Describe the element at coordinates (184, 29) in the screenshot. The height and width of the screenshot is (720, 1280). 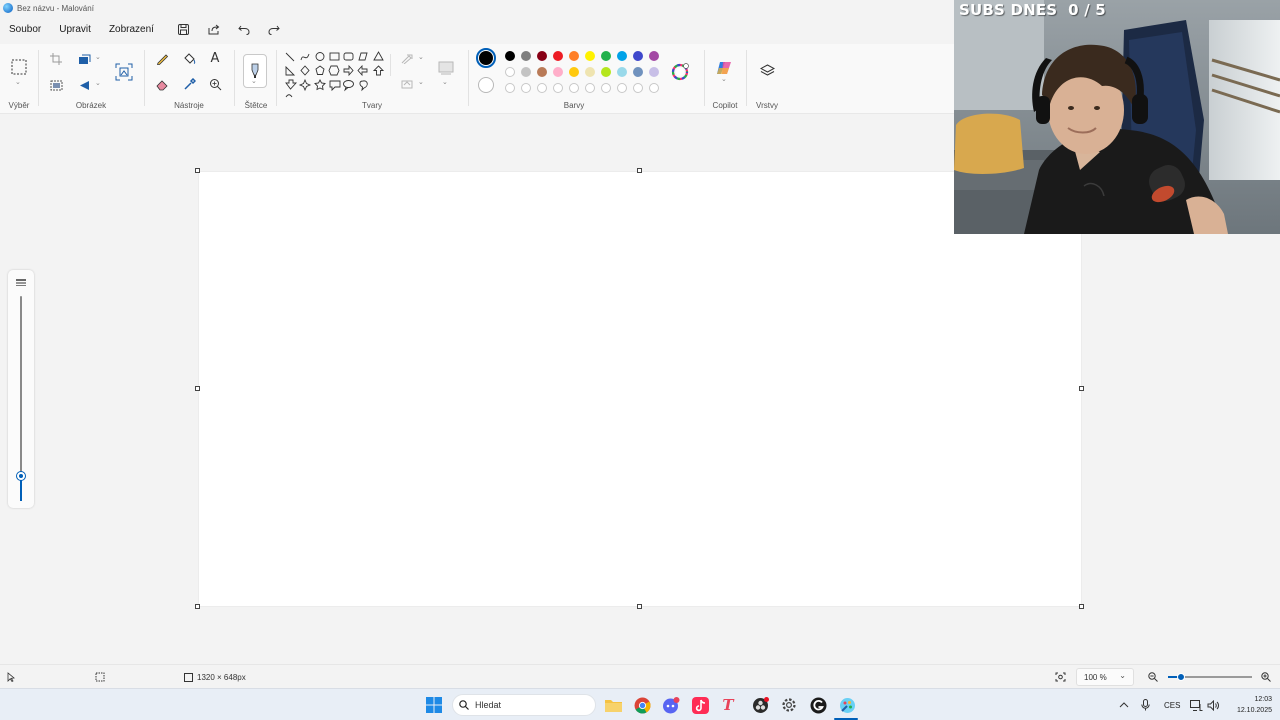
I see `save-icon` at that location.